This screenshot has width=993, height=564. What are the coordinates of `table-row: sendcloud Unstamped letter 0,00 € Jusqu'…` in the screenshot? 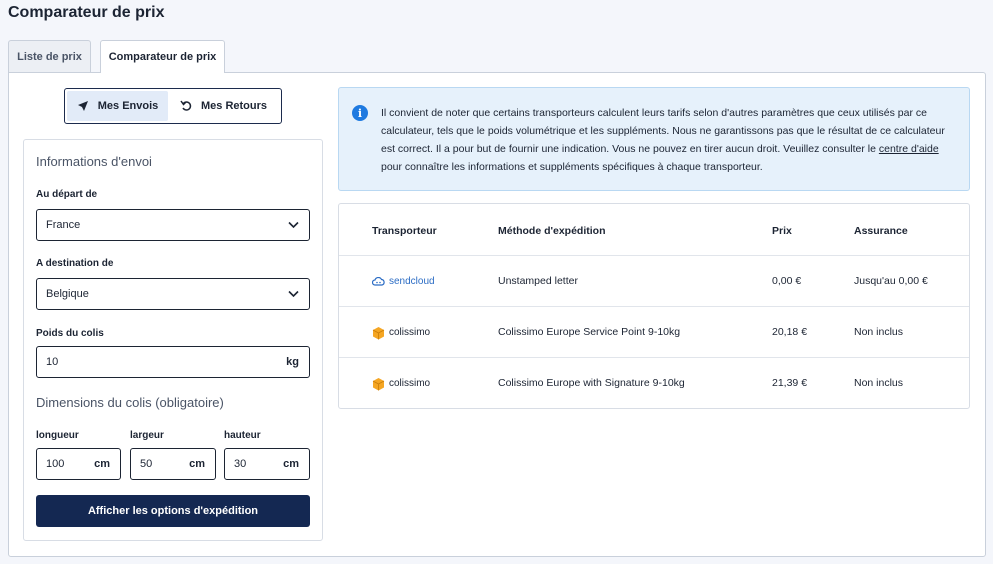 It's located at (654, 280).